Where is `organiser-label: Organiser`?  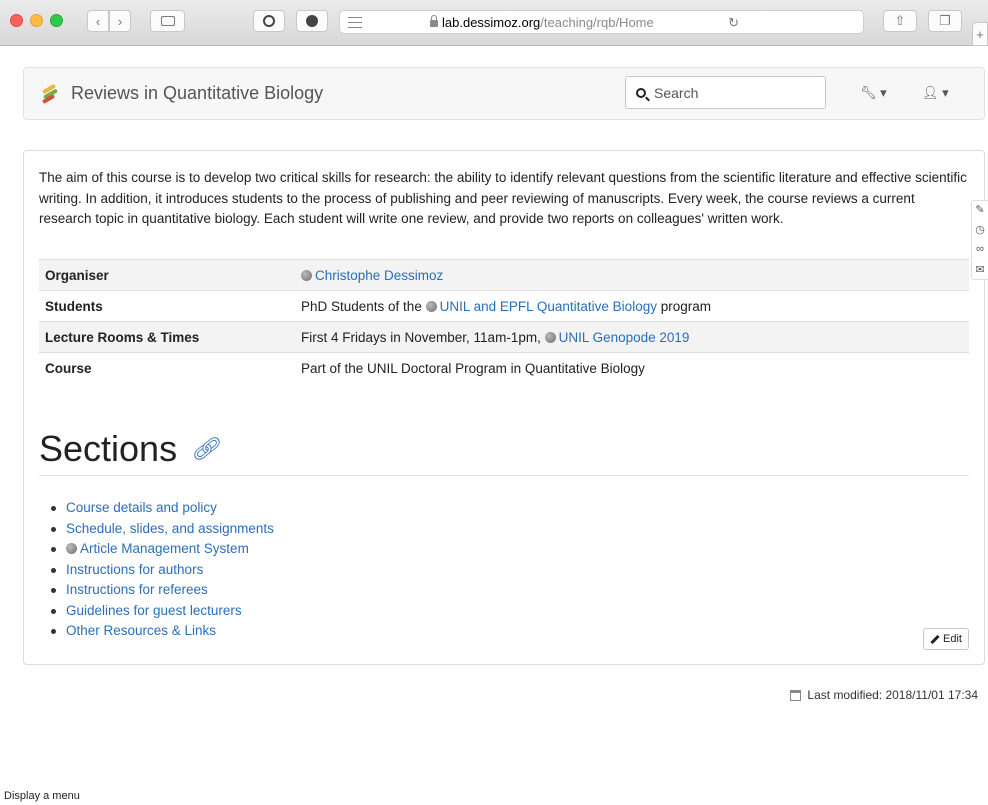 organiser-label: Organiser is located at coordinates (167, 275).